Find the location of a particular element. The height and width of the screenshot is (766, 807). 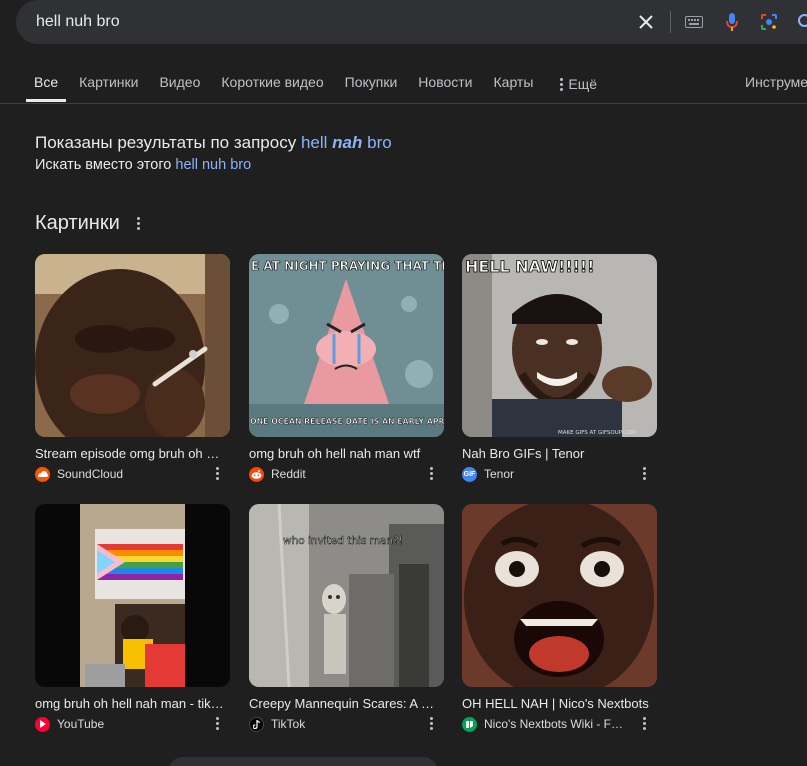

crying-man-image is located at coordinates (132, 345).